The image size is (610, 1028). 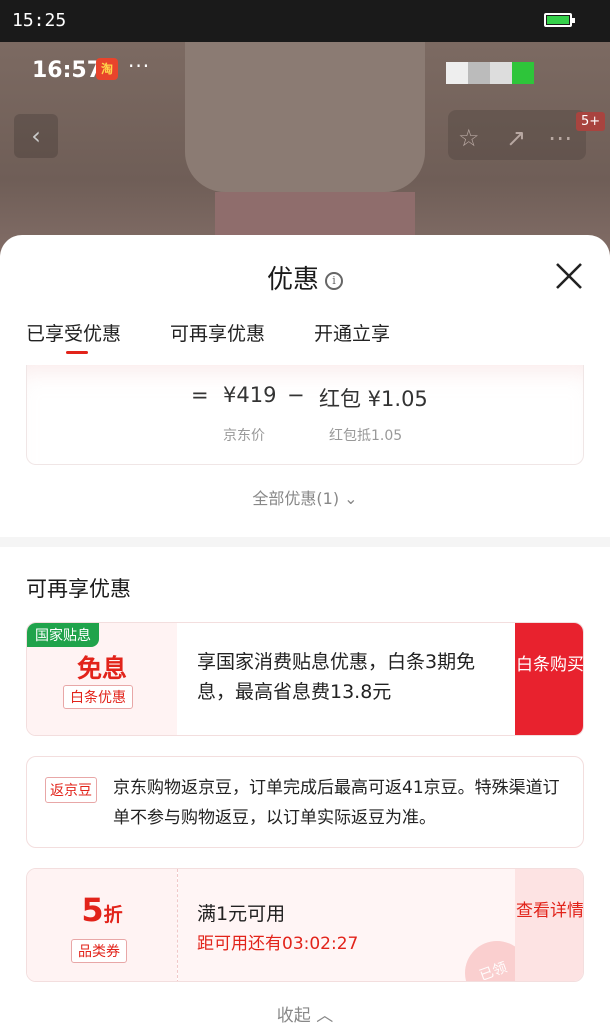 I want to click on all-offers-link: 全部优惠(1) ⌄, so click(x=305, y=497).